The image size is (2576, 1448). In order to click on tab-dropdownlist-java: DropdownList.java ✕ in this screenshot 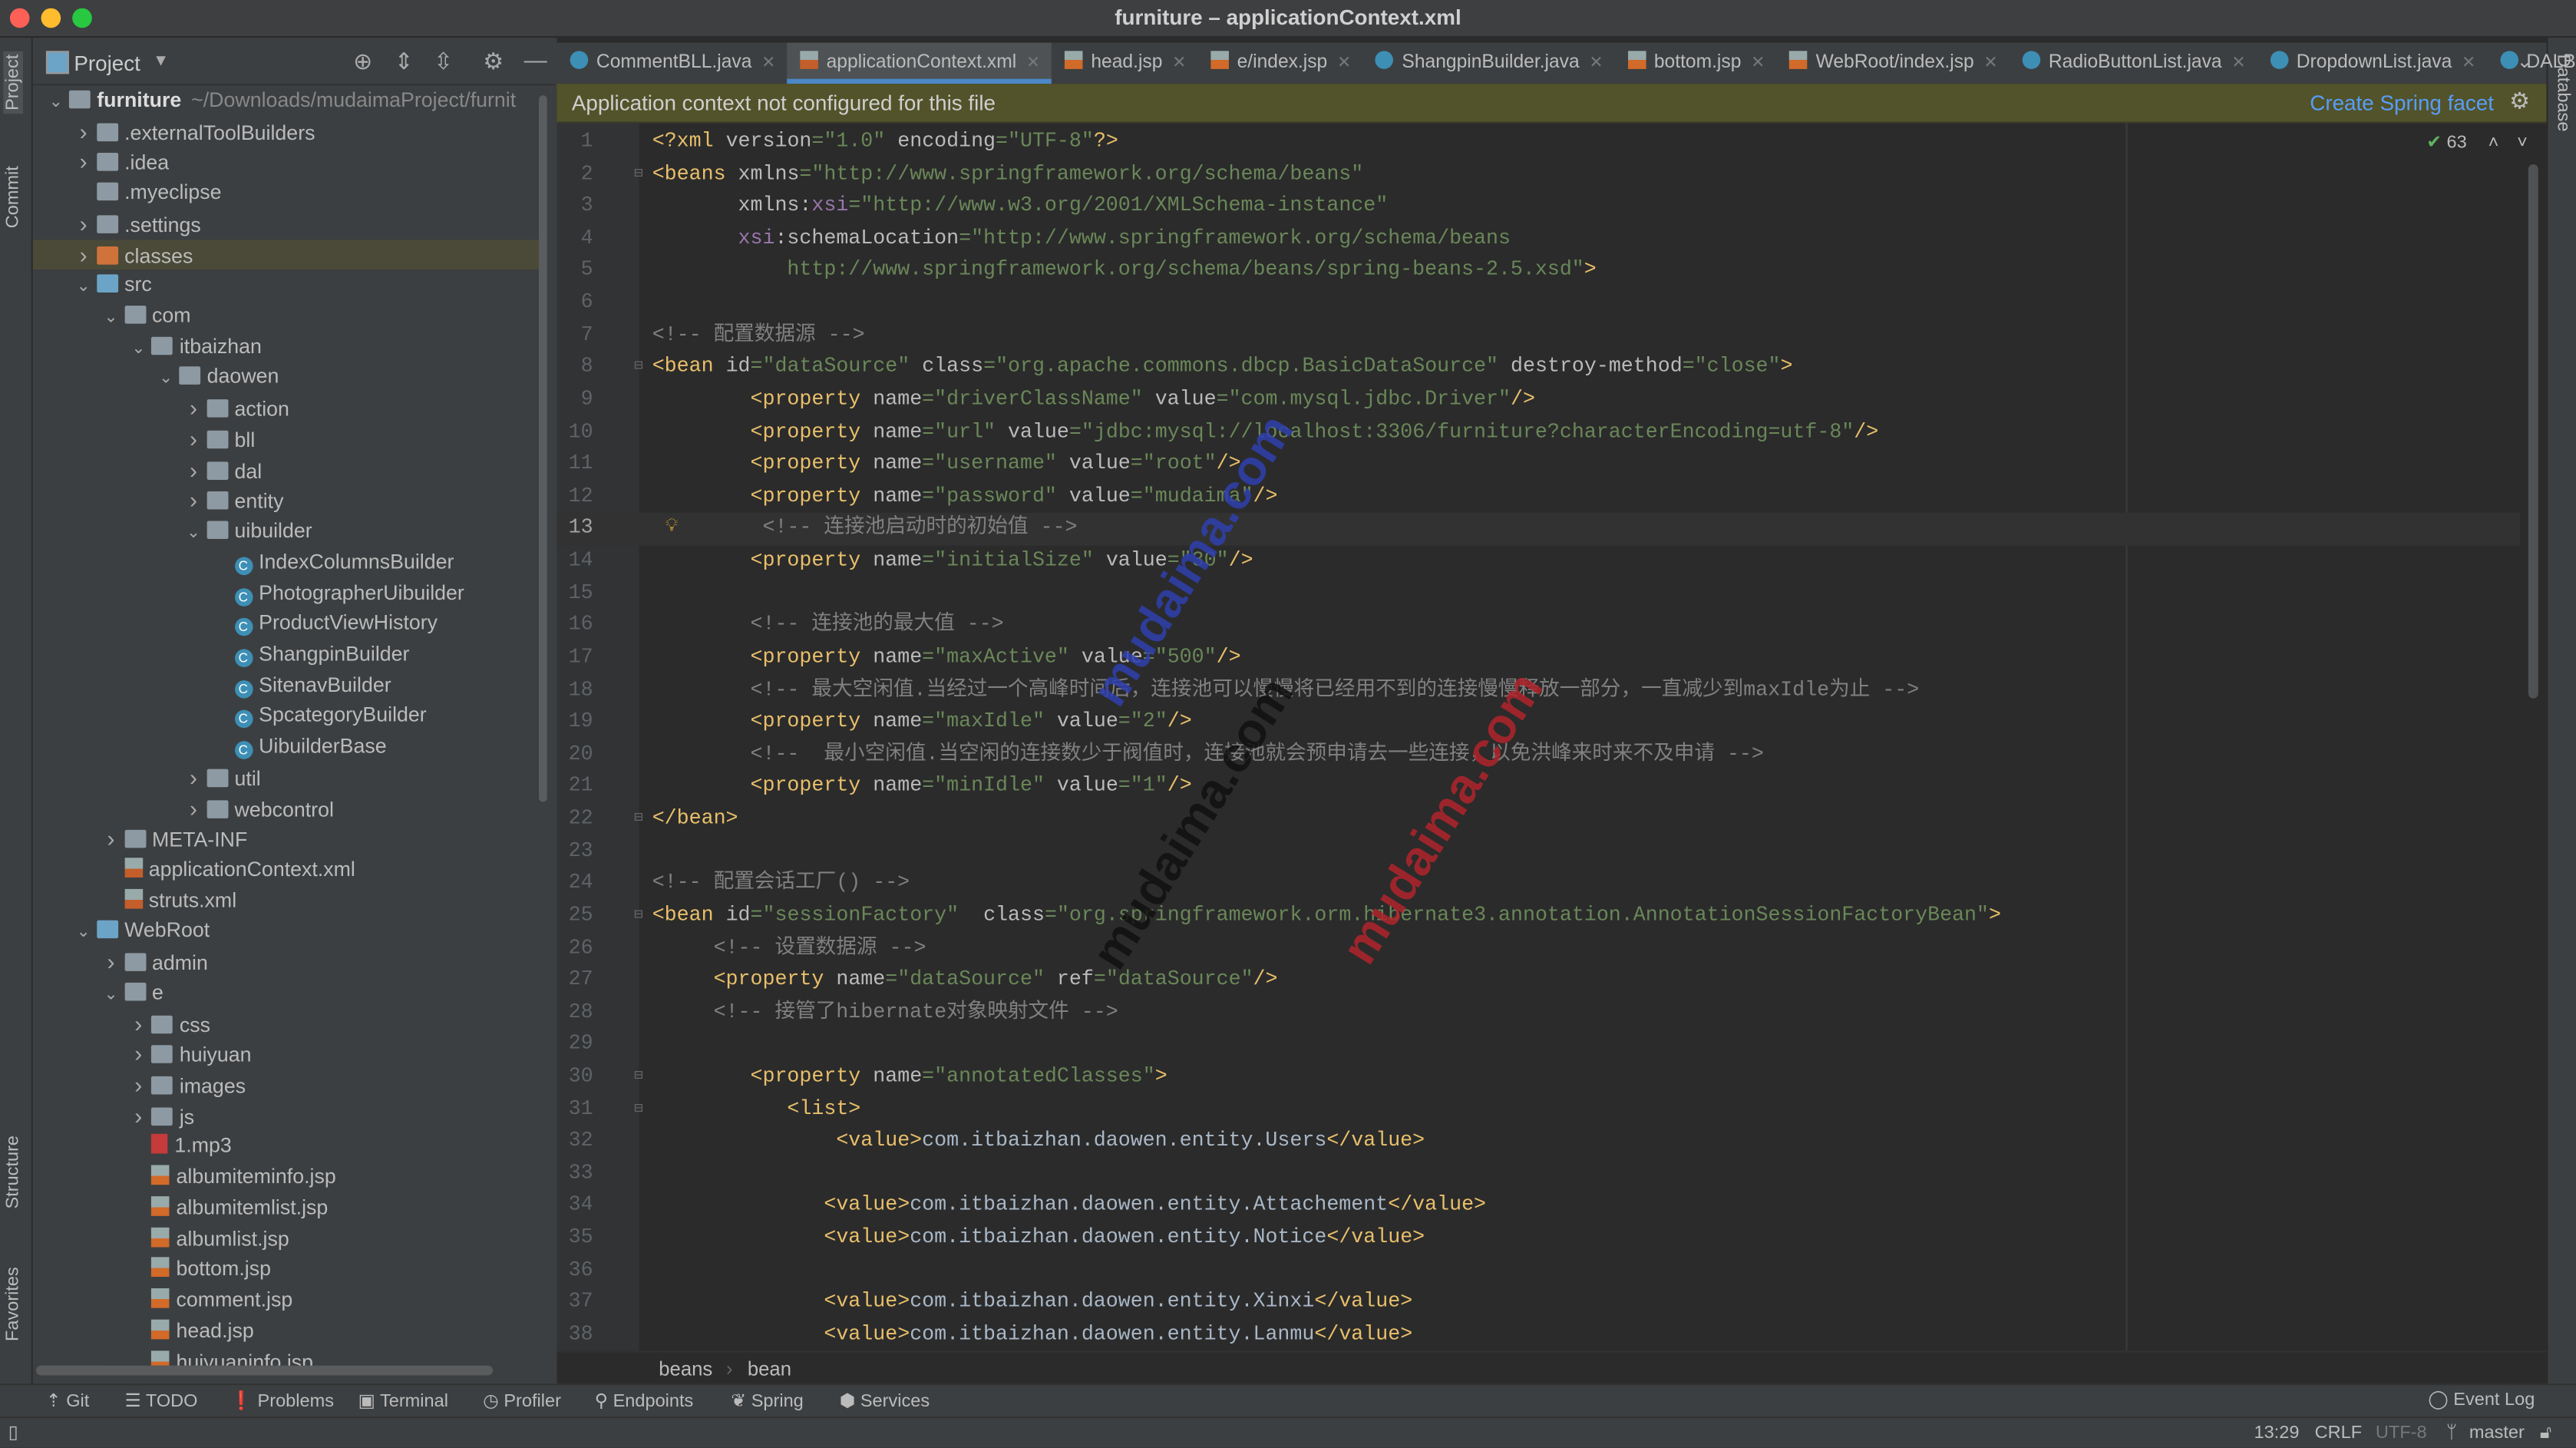, I will do `click(2372, 63)`.